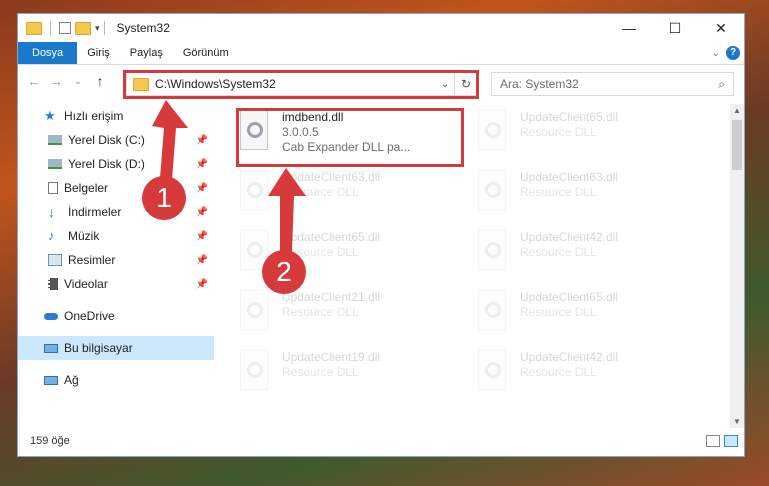  I want to click on sidebar-item-label: İndirmeler, so click(95, 212).